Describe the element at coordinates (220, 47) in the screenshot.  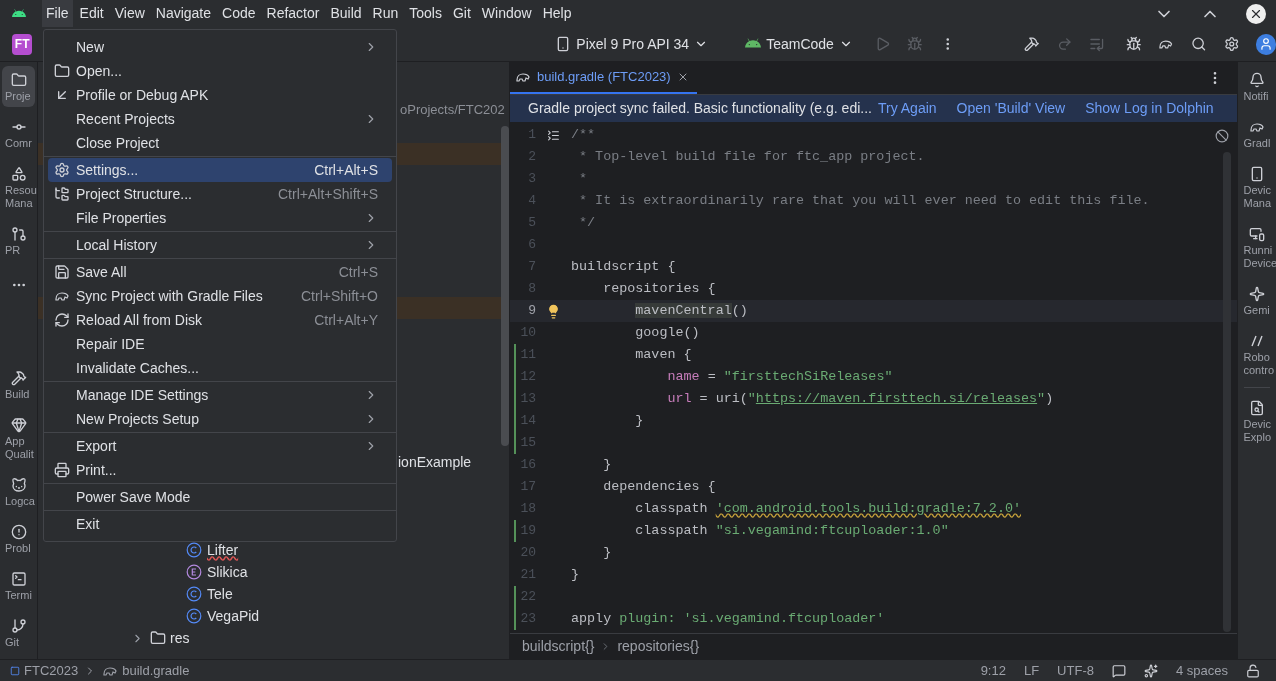
I see `menu-item: New` at that location.